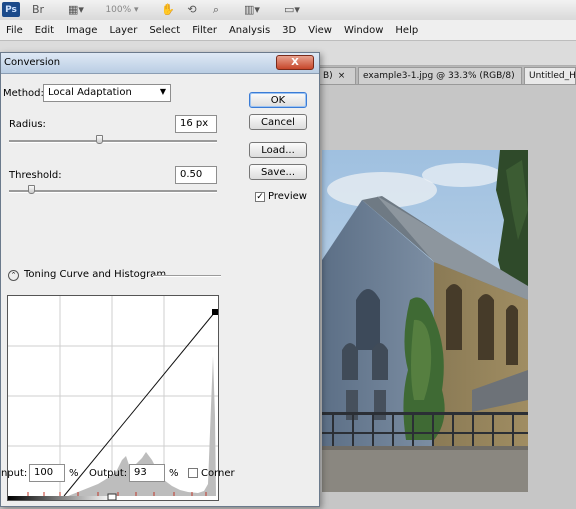  What do you see at coordinates (38, 9) in the screenshot?
I see `bridge-icon: Br` at bounding box center [38, 9].